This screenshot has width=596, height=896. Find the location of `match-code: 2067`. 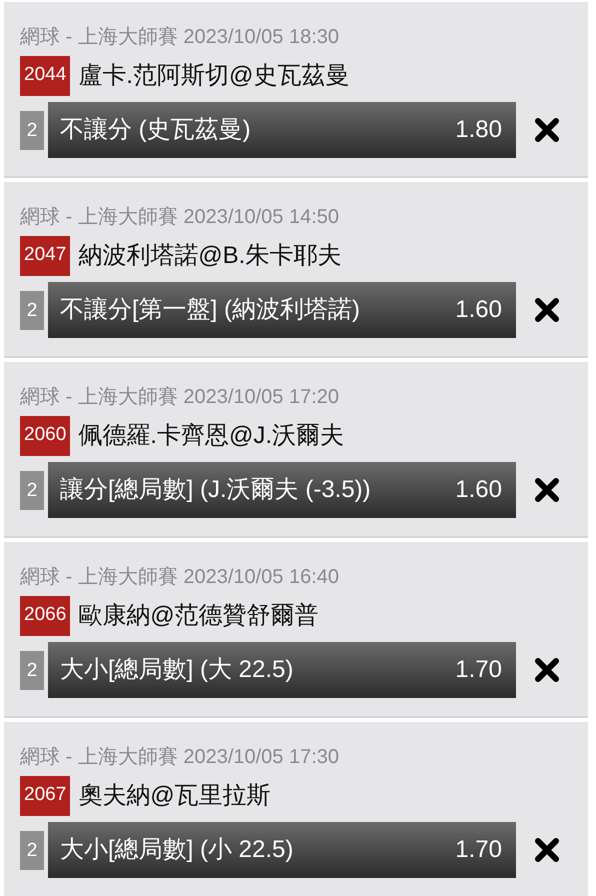

match-code: 2067 is located at coordinates (45, 796).